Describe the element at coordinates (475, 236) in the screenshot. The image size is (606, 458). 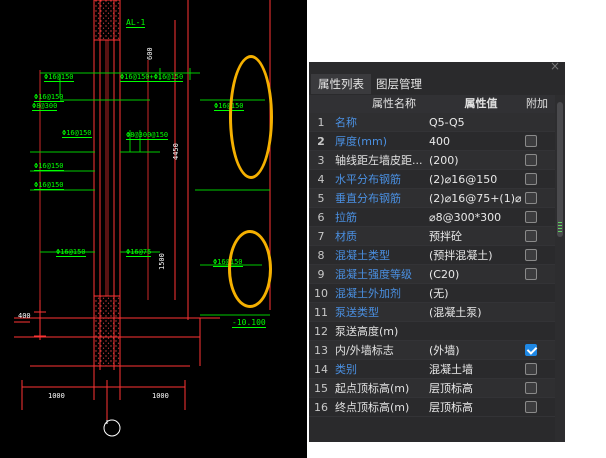
I see `property-value: 预拌砼` at that location.